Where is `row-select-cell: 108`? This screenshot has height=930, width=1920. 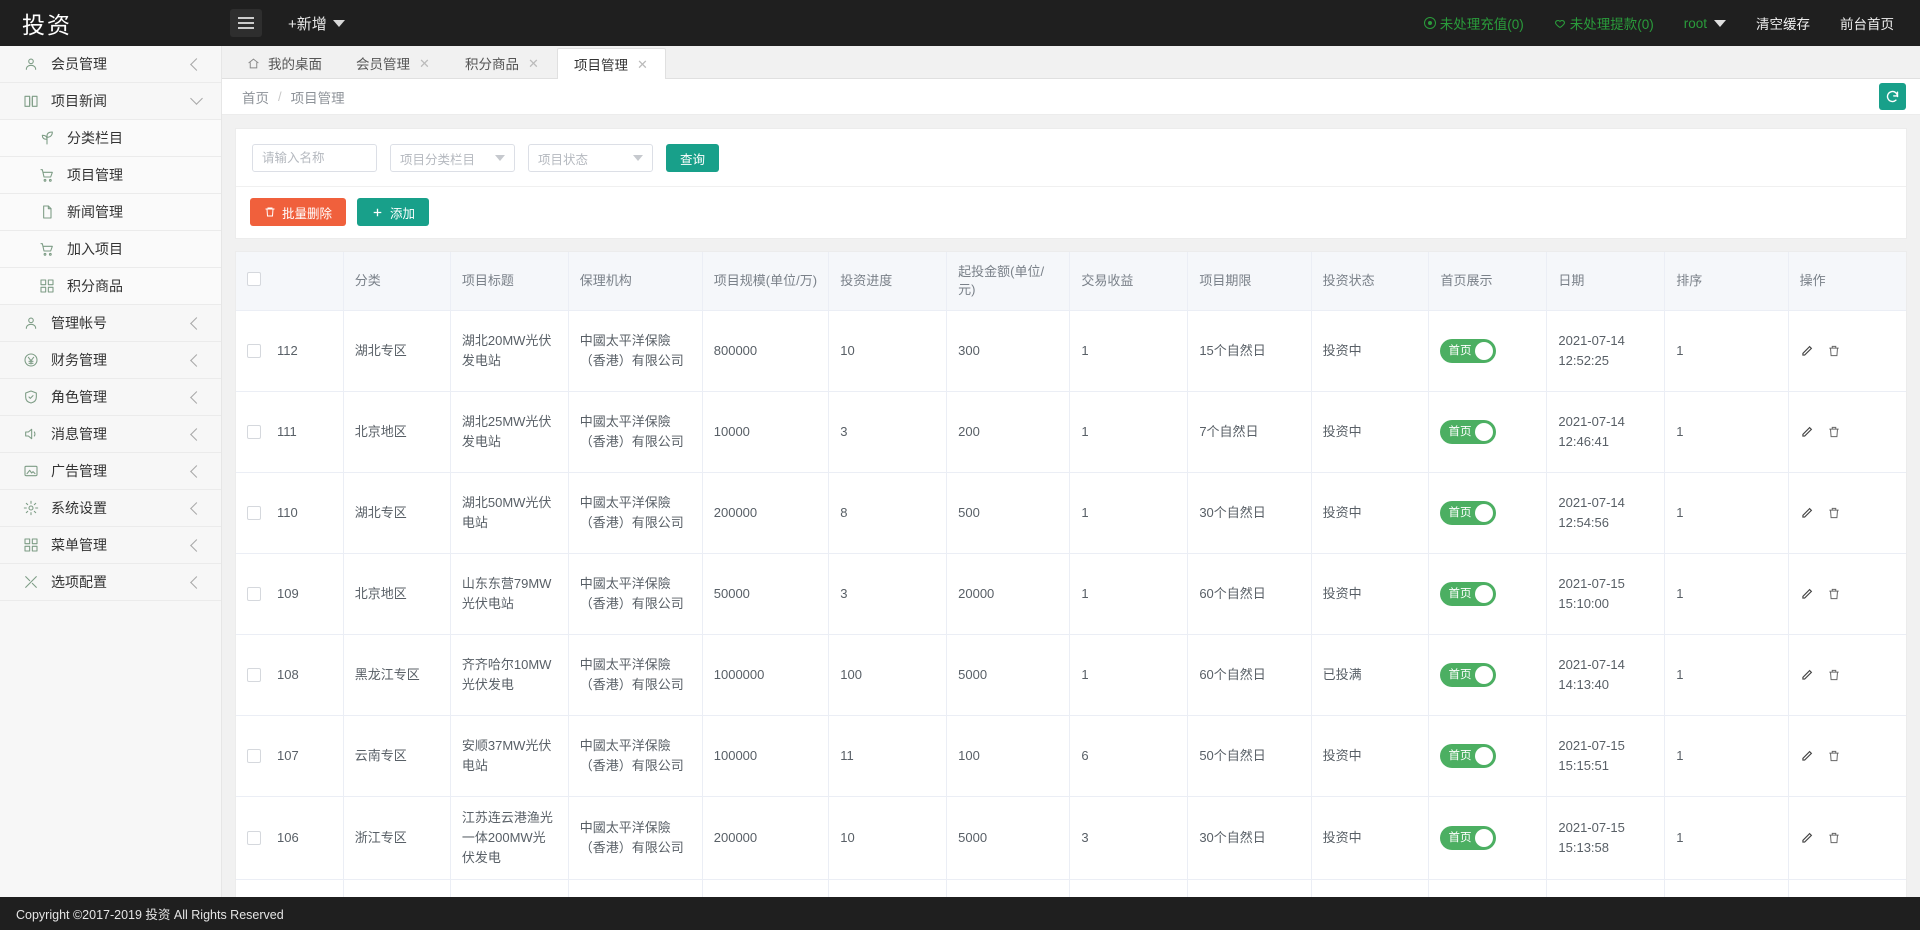 row-select-cell: 108 is located at coordinates (290, 675).